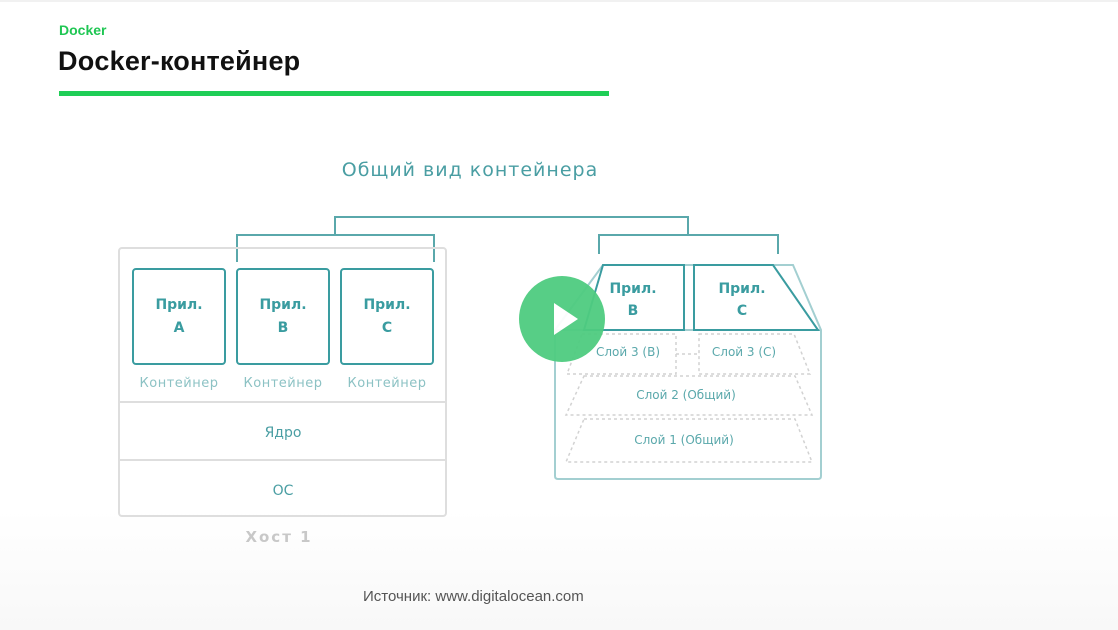  Describe the element at coordinates (684, 440) in the screenshot. I see `layer1-label: Слой 1 (Общий)` at that location.